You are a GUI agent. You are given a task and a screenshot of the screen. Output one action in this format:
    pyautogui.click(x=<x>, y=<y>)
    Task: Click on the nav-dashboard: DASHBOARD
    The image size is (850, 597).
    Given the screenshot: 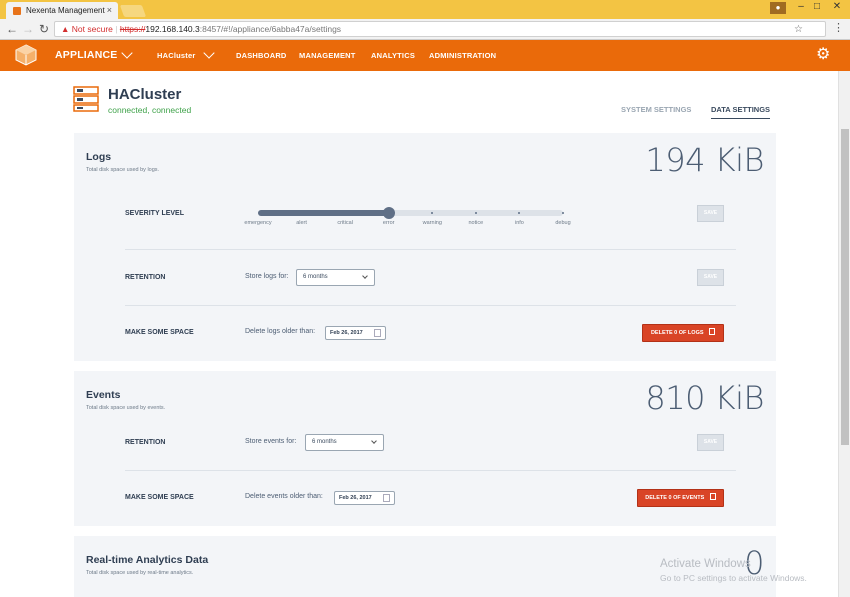 What is the action you would take?
    pyautogui.click(x=261, y=55)
    